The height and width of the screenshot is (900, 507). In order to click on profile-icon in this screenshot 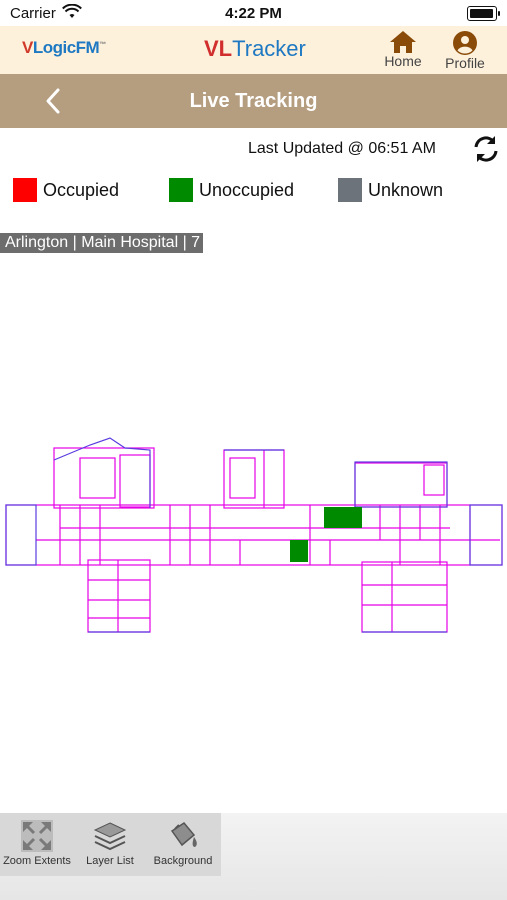, I will do `click(465, 43)`.